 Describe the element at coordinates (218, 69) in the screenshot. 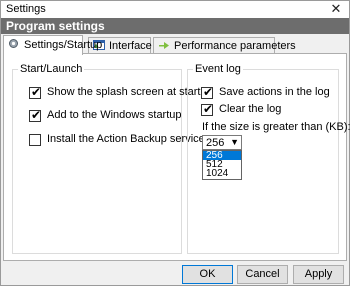

I see `group-label: Event log` at that location.